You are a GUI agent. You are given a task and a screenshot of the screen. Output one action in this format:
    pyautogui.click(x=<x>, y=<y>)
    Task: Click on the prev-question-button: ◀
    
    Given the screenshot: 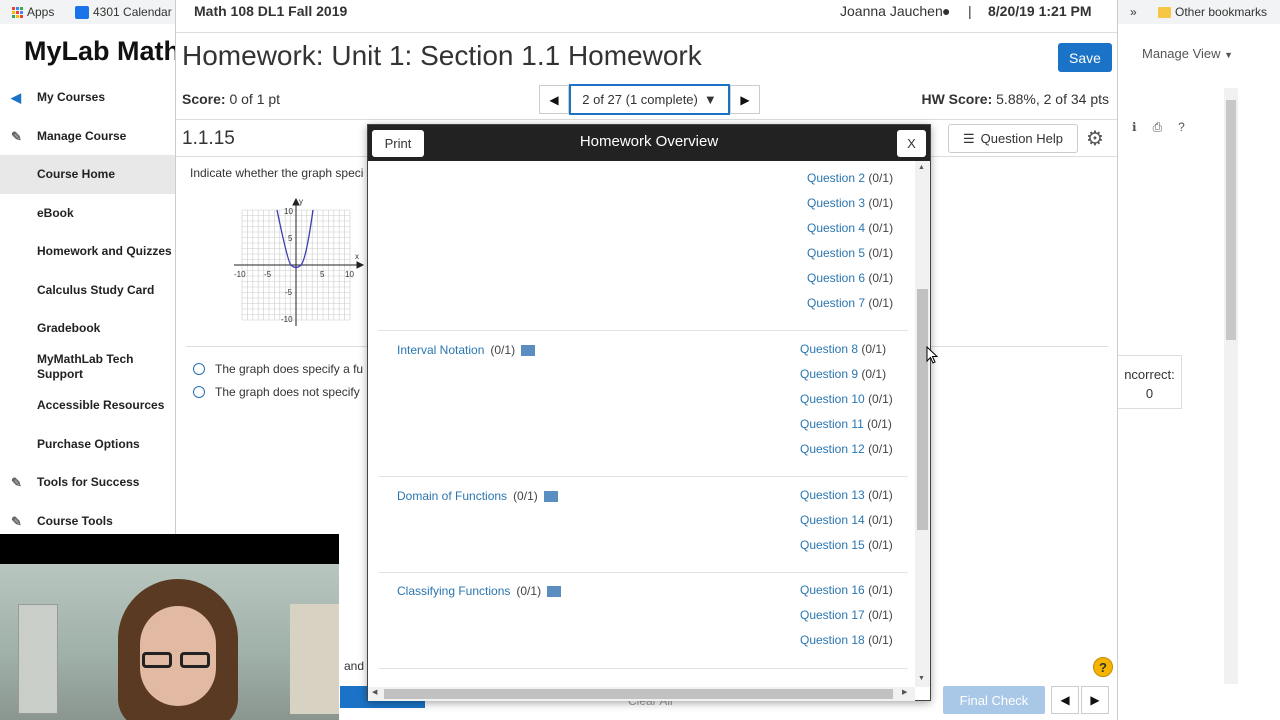 What is the action you would take?
    pyautogui.click(x=554, y=99)
    